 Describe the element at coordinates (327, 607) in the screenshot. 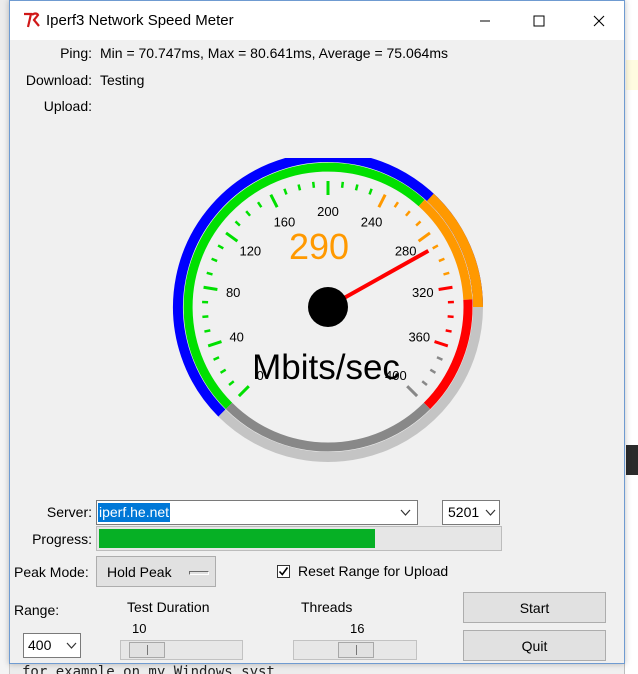

I see `threads-label: Threads` at that location.